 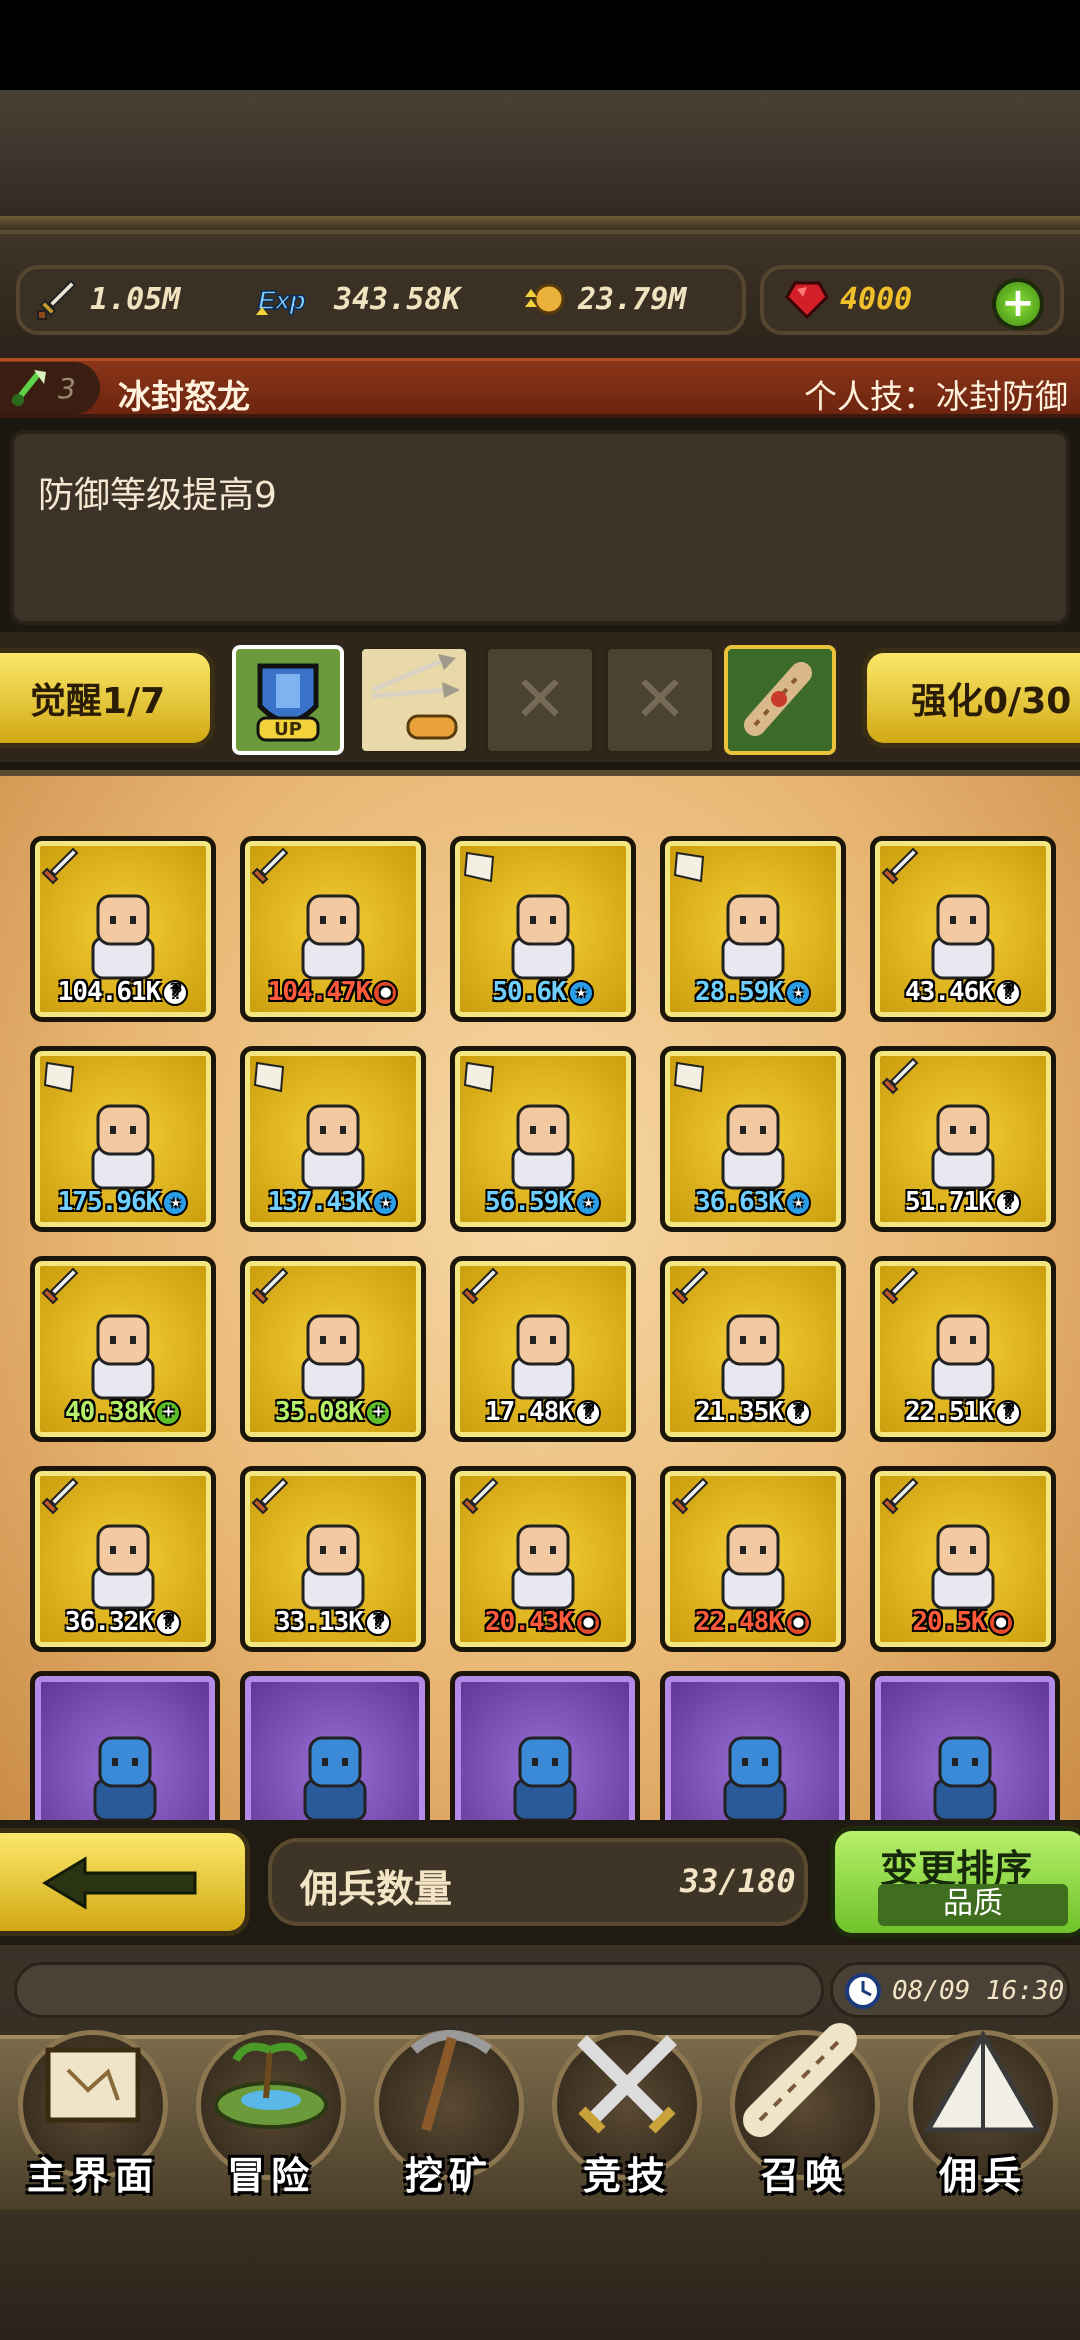 What do you see at coordinates (543, 1412) in the screenshot?
I see `mercenary-power: 17.48K?` at bounding box center [543, 1412].